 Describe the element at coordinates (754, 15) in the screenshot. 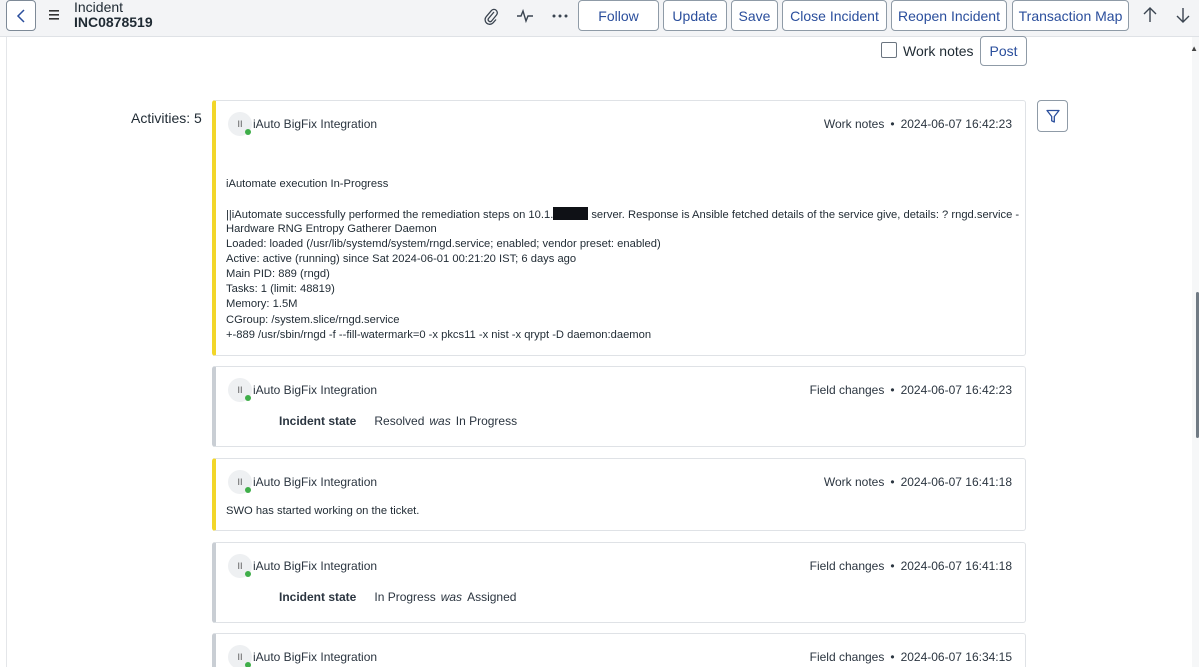

I see `save-button: Save` at that location.